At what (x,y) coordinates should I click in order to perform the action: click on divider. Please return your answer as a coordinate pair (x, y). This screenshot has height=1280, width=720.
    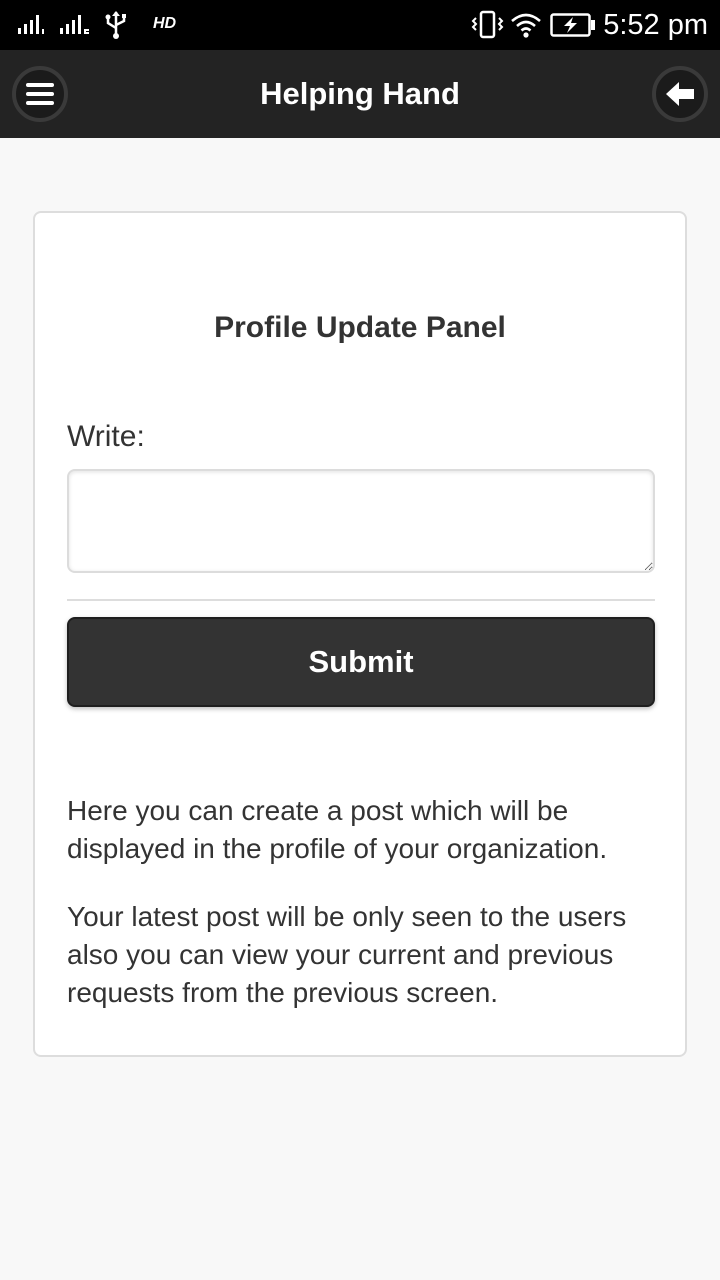
    Looking at the image, I should click on (361, 600).